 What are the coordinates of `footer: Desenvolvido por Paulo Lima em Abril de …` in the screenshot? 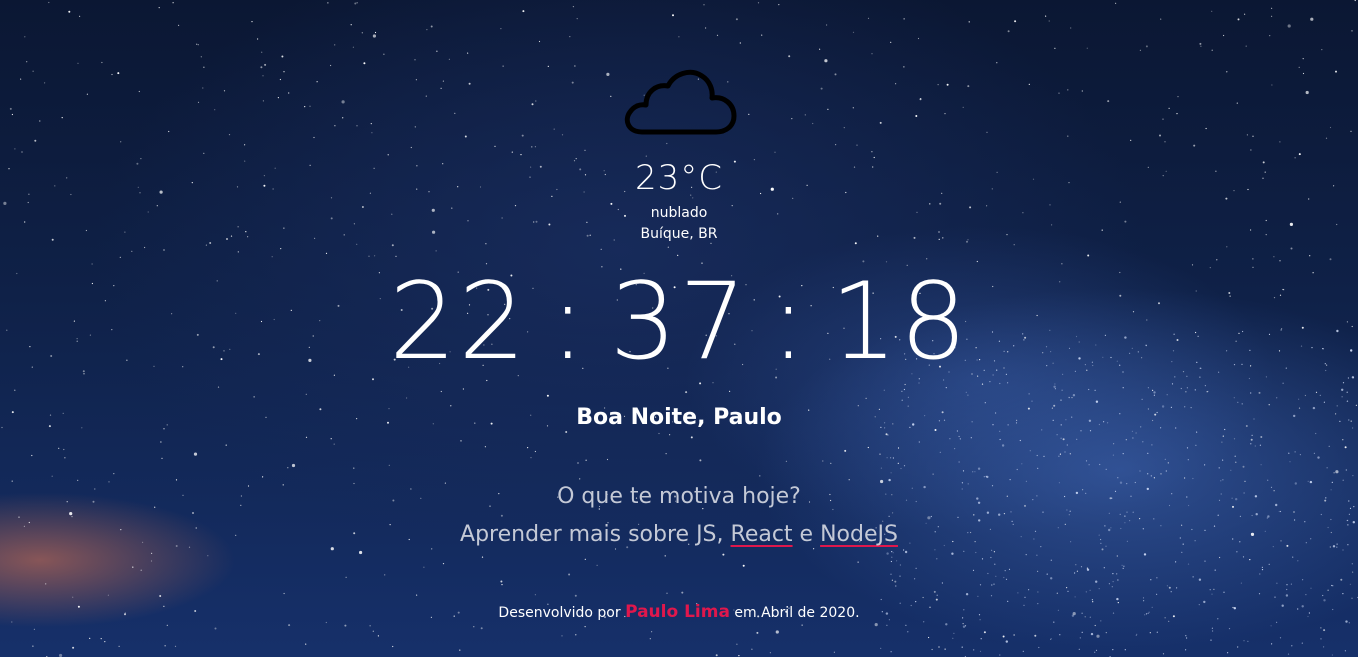 It's located at (679, 612).